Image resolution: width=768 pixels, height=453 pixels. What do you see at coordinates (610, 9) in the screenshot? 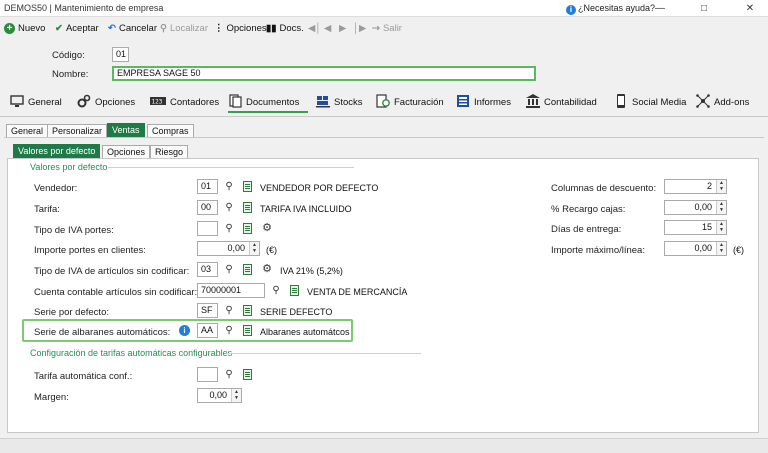
I see `help-link: i ¿Necesitas ayuda?` at bounding box center [610, 9].